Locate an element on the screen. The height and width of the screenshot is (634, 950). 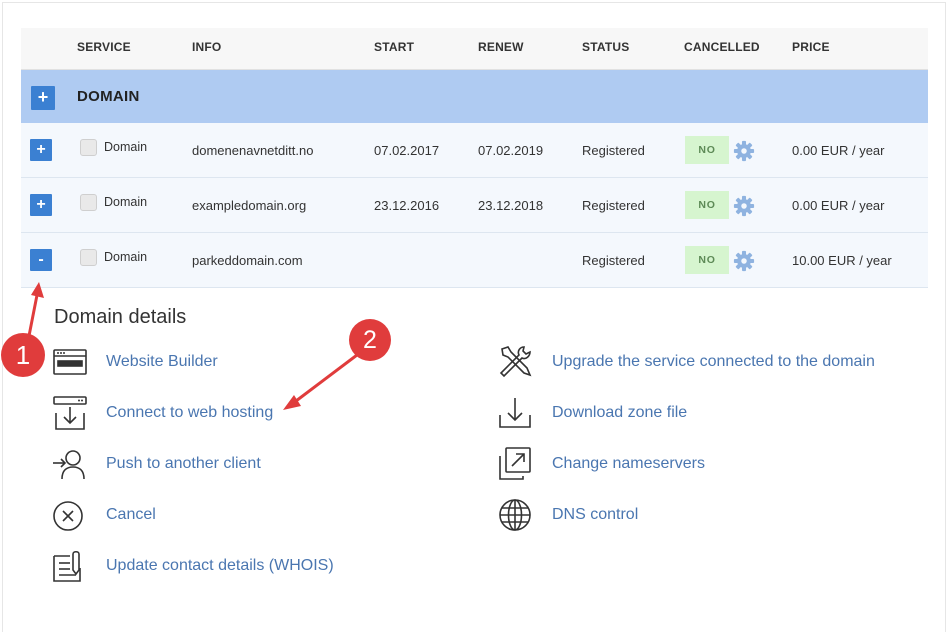
annotation-marker-1: 1 is located at coordinates (23, 355).